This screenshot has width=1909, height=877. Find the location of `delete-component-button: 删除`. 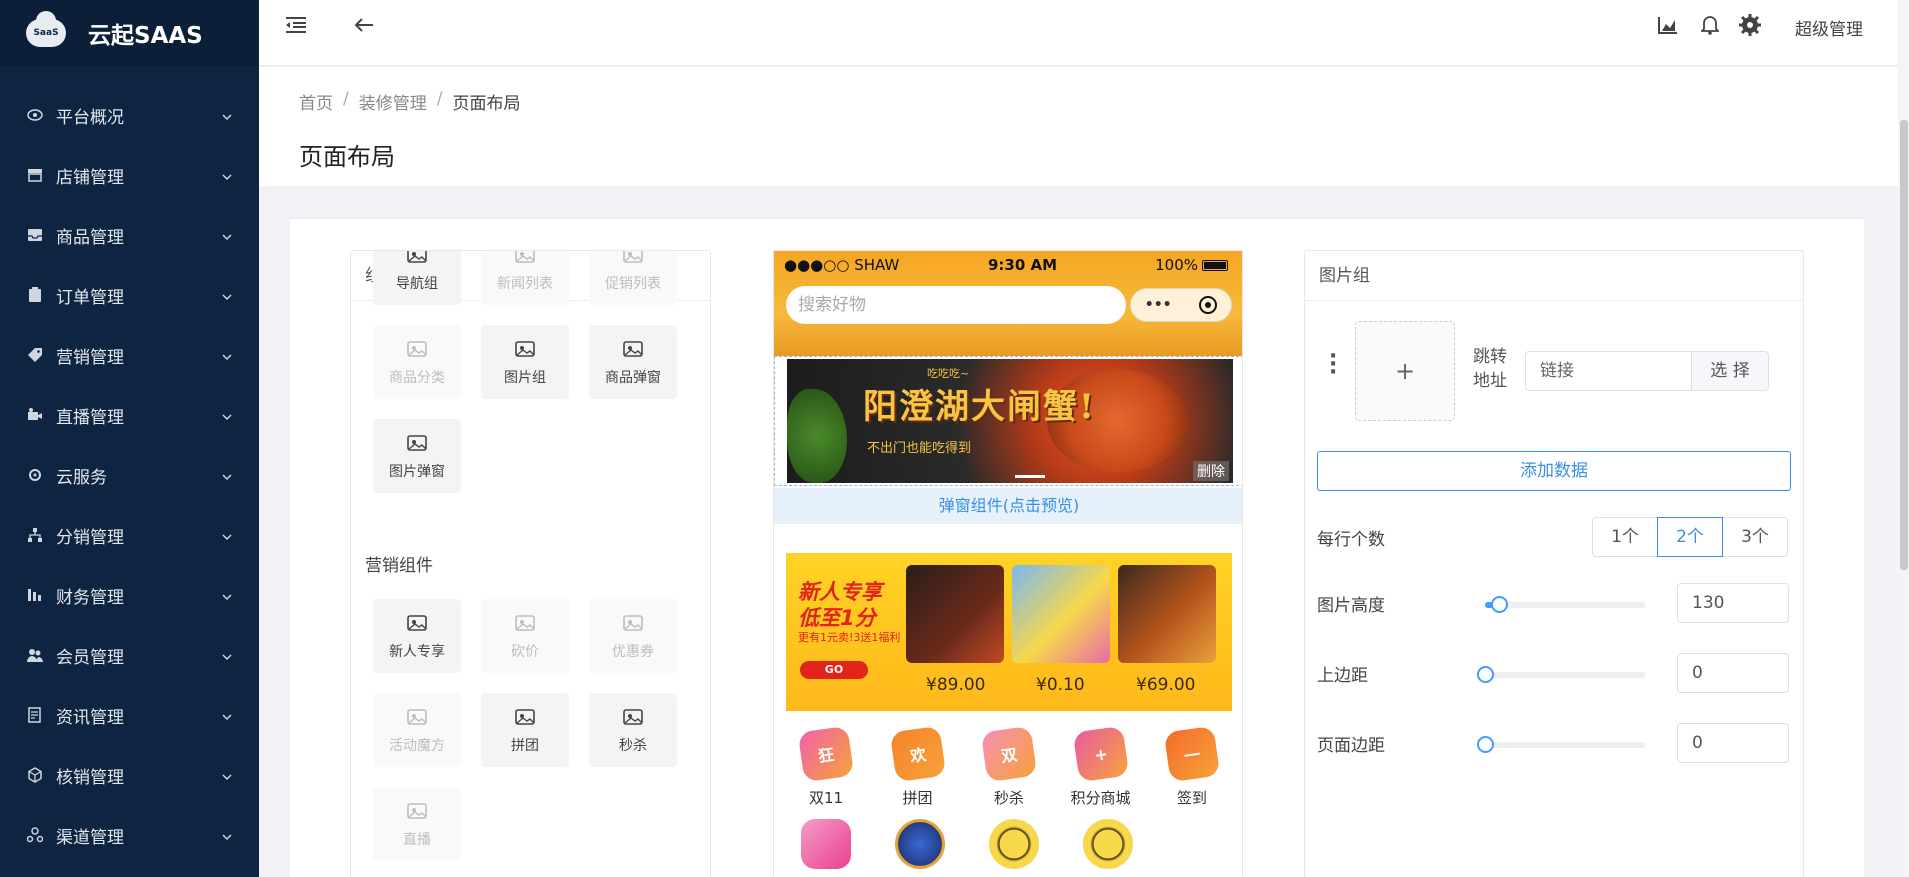

delete-component-button: 删除 is located at coordinates (1211, 471).